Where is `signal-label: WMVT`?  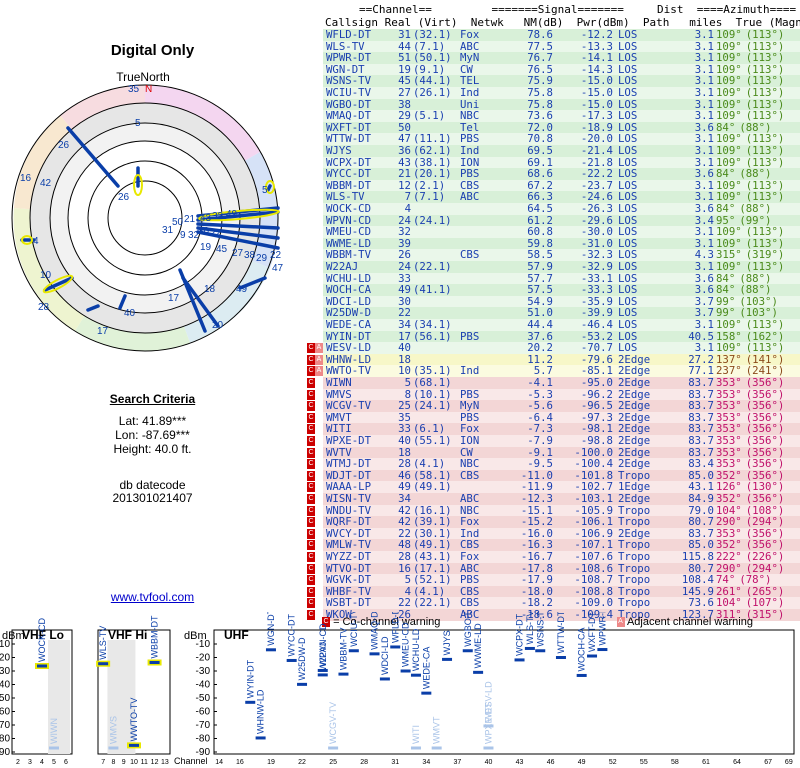
signal-label: WMVT is located at coordinates (437, 730).